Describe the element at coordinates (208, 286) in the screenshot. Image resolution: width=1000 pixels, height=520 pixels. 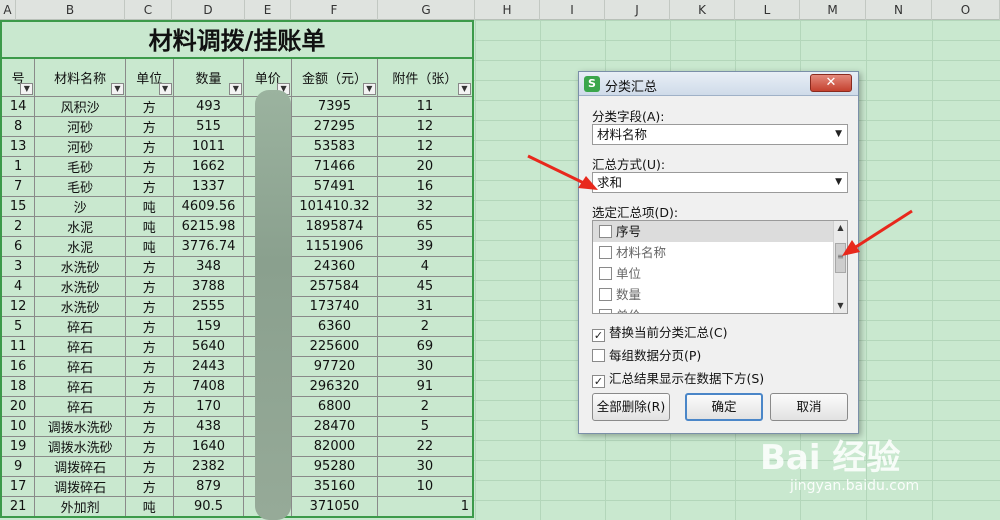
I see `table-cell: 3788` at that location.